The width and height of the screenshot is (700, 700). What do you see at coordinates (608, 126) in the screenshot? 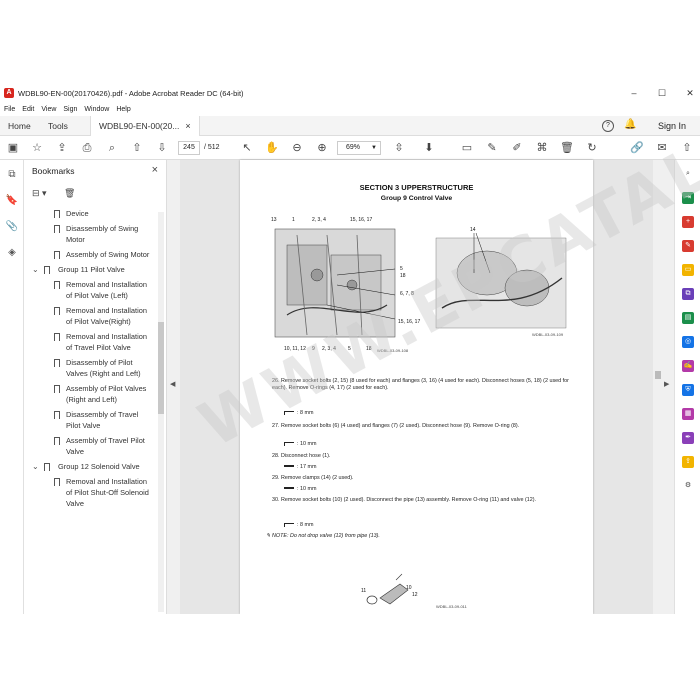
I see `help-icon: ?` at bounding box center [608, 126].